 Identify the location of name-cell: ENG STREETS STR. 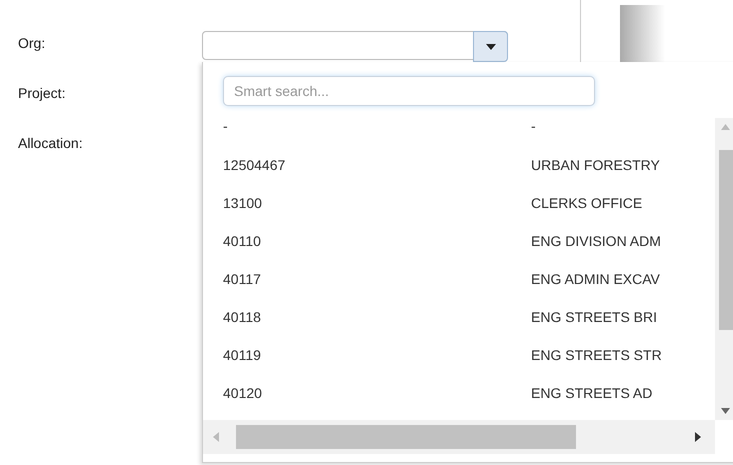
(596, 355).